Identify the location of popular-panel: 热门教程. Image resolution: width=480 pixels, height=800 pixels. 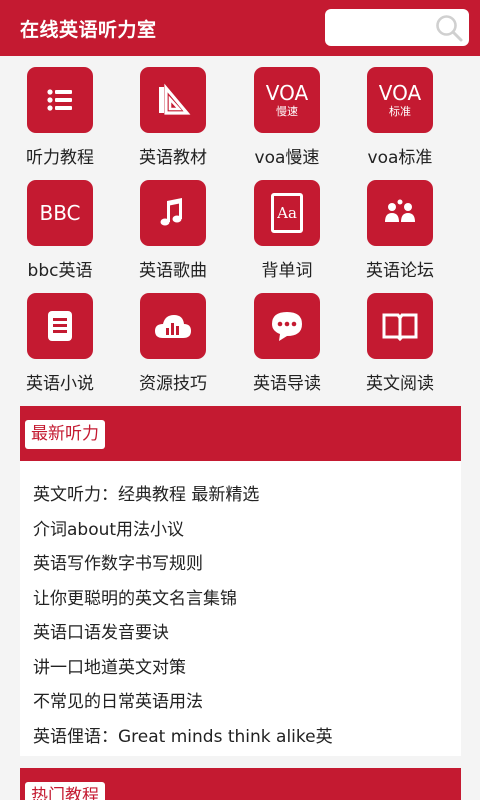
(240, 784).